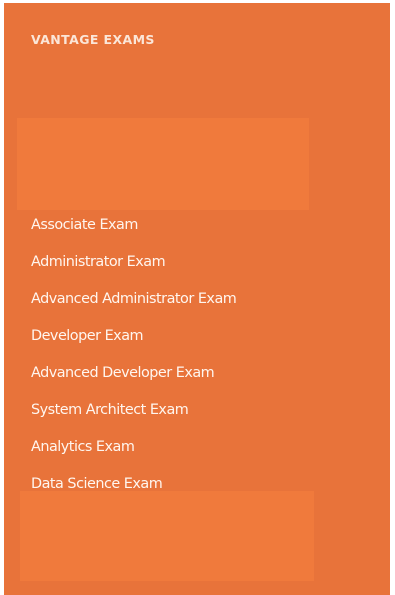 The width and height of the screenshot is (395, 595). I want to click on bottom-placeholder-block, so click(167, 536).